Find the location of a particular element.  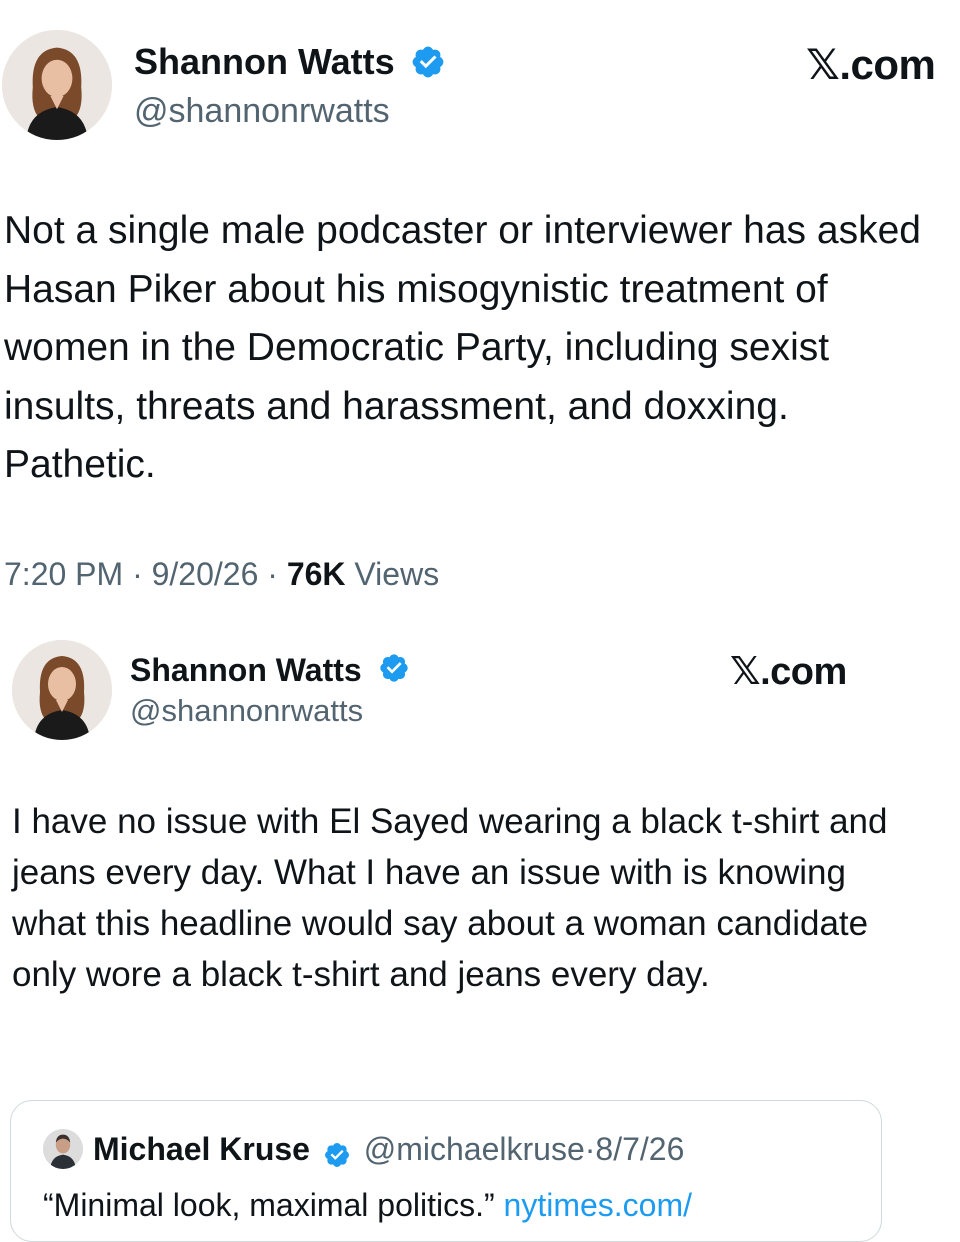

quoted-header: Michael Kruse @michaelkruse·8/7/26 is located at coordinates (388, 1149).